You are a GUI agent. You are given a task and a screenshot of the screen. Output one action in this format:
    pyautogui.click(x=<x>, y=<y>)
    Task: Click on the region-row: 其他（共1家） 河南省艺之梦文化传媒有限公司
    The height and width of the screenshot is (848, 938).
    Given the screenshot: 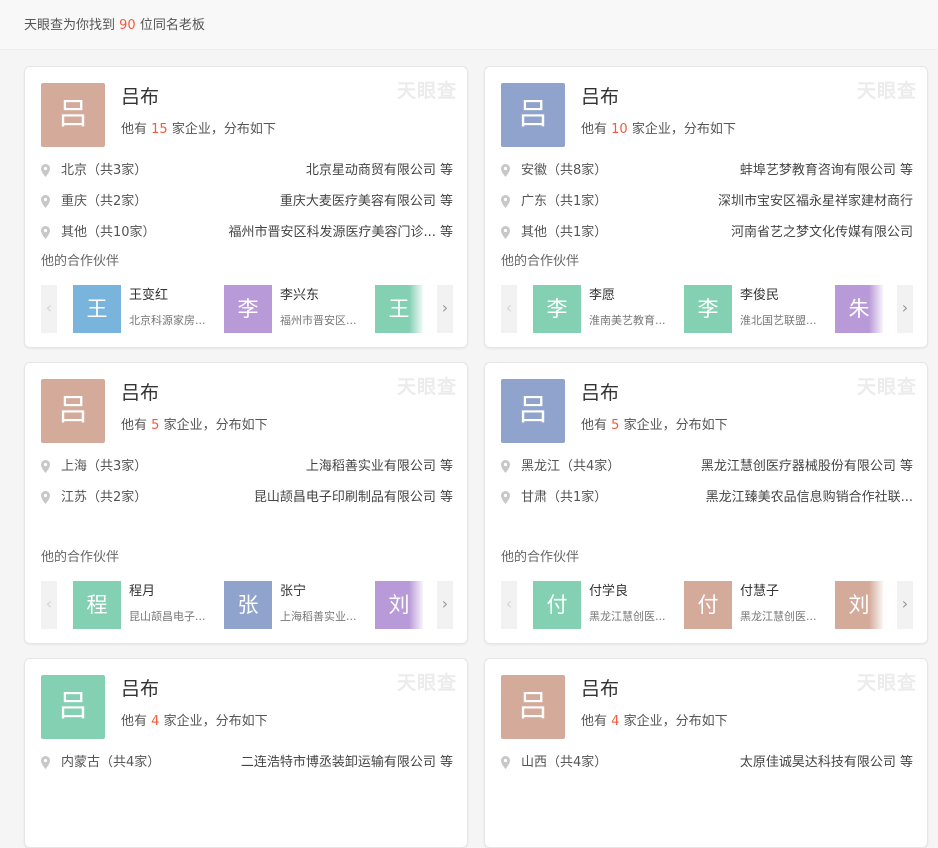 What is the action you would take?
    pyautogui.click(x=707, y=233)
    